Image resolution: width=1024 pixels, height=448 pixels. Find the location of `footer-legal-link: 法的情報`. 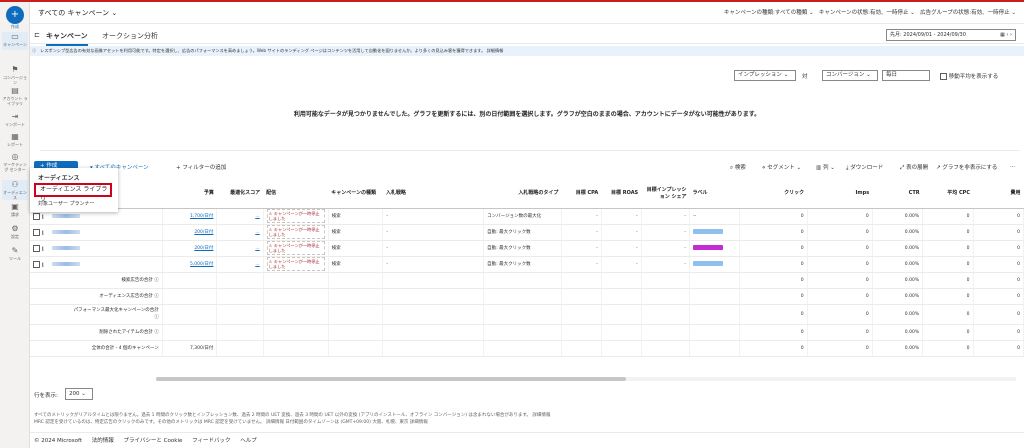

footer-legal-link: 法的情報 is located at coordinates (103, 441).